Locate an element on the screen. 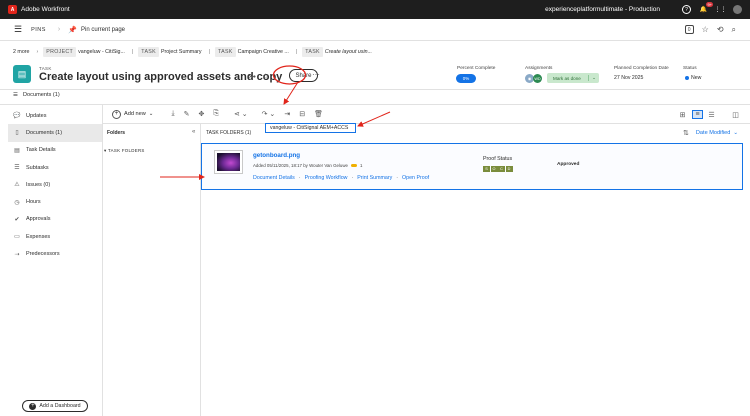  favorite-star-icon: ☆ is located at coordinates (265, 76).